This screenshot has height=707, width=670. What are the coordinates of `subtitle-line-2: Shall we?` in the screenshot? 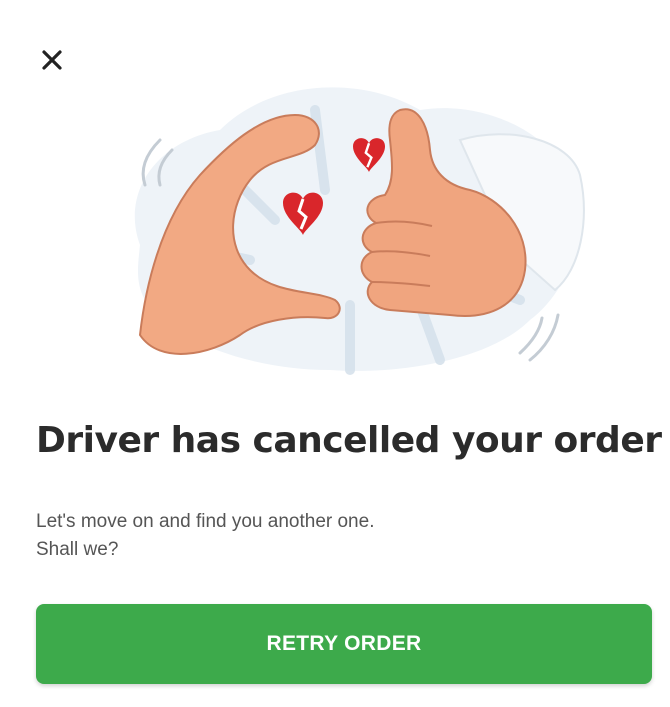 It's located at (77, 549).